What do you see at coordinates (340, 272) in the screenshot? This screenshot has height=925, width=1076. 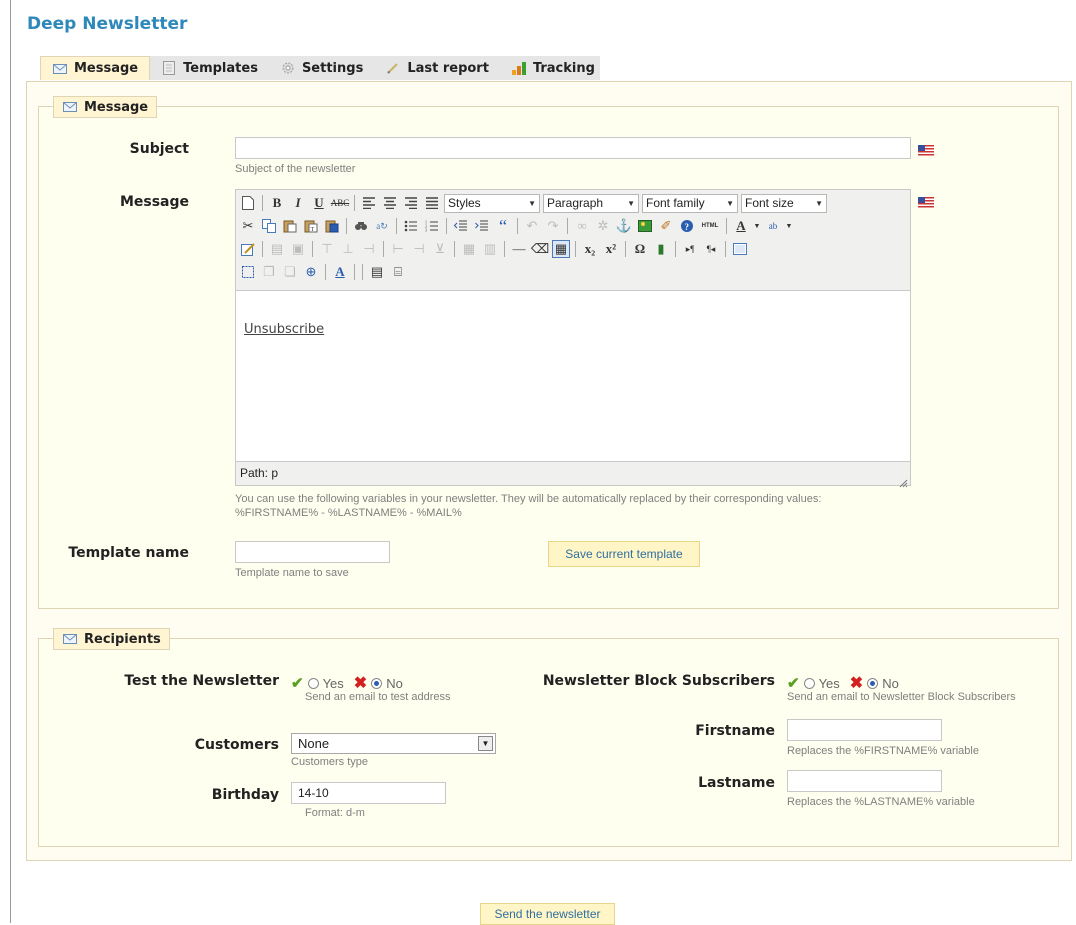 I see `style-props-icon: A` at bounding box center [340, 272].